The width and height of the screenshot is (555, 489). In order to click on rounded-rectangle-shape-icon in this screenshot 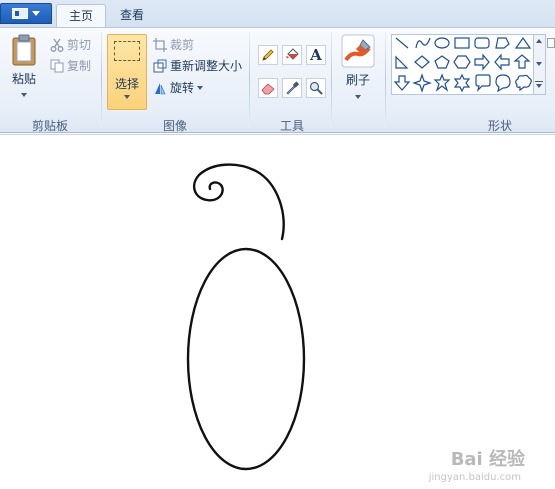, I will do `click(482, 43)`.